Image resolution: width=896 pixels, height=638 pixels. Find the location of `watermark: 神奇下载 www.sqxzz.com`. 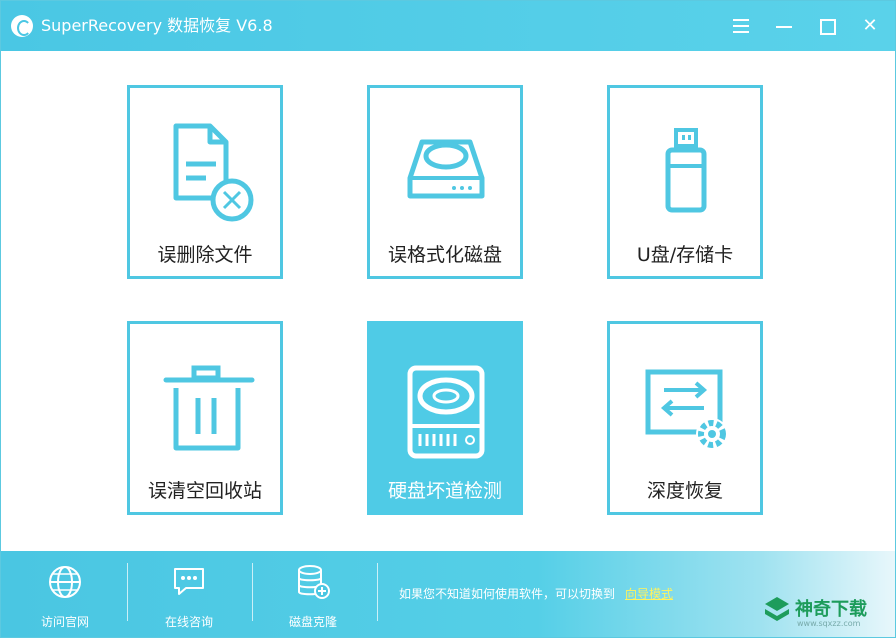

watermark: 神奇下载 www.sqxzz.com is located at coordinates (825, 613).